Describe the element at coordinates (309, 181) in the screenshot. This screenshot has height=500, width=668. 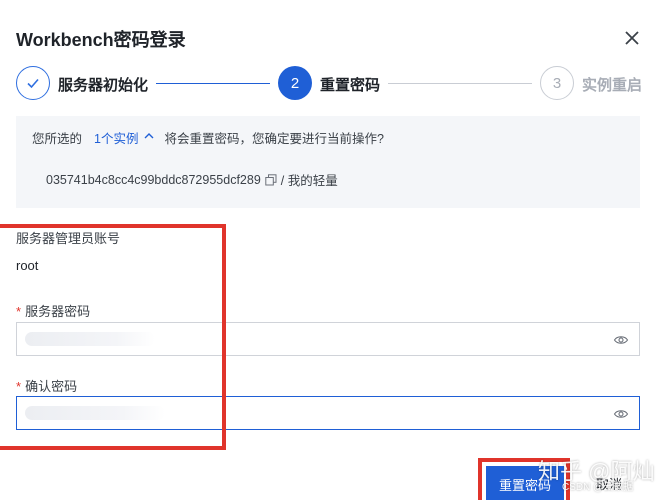
I see `instance-name: / 我的轻量` at that location.